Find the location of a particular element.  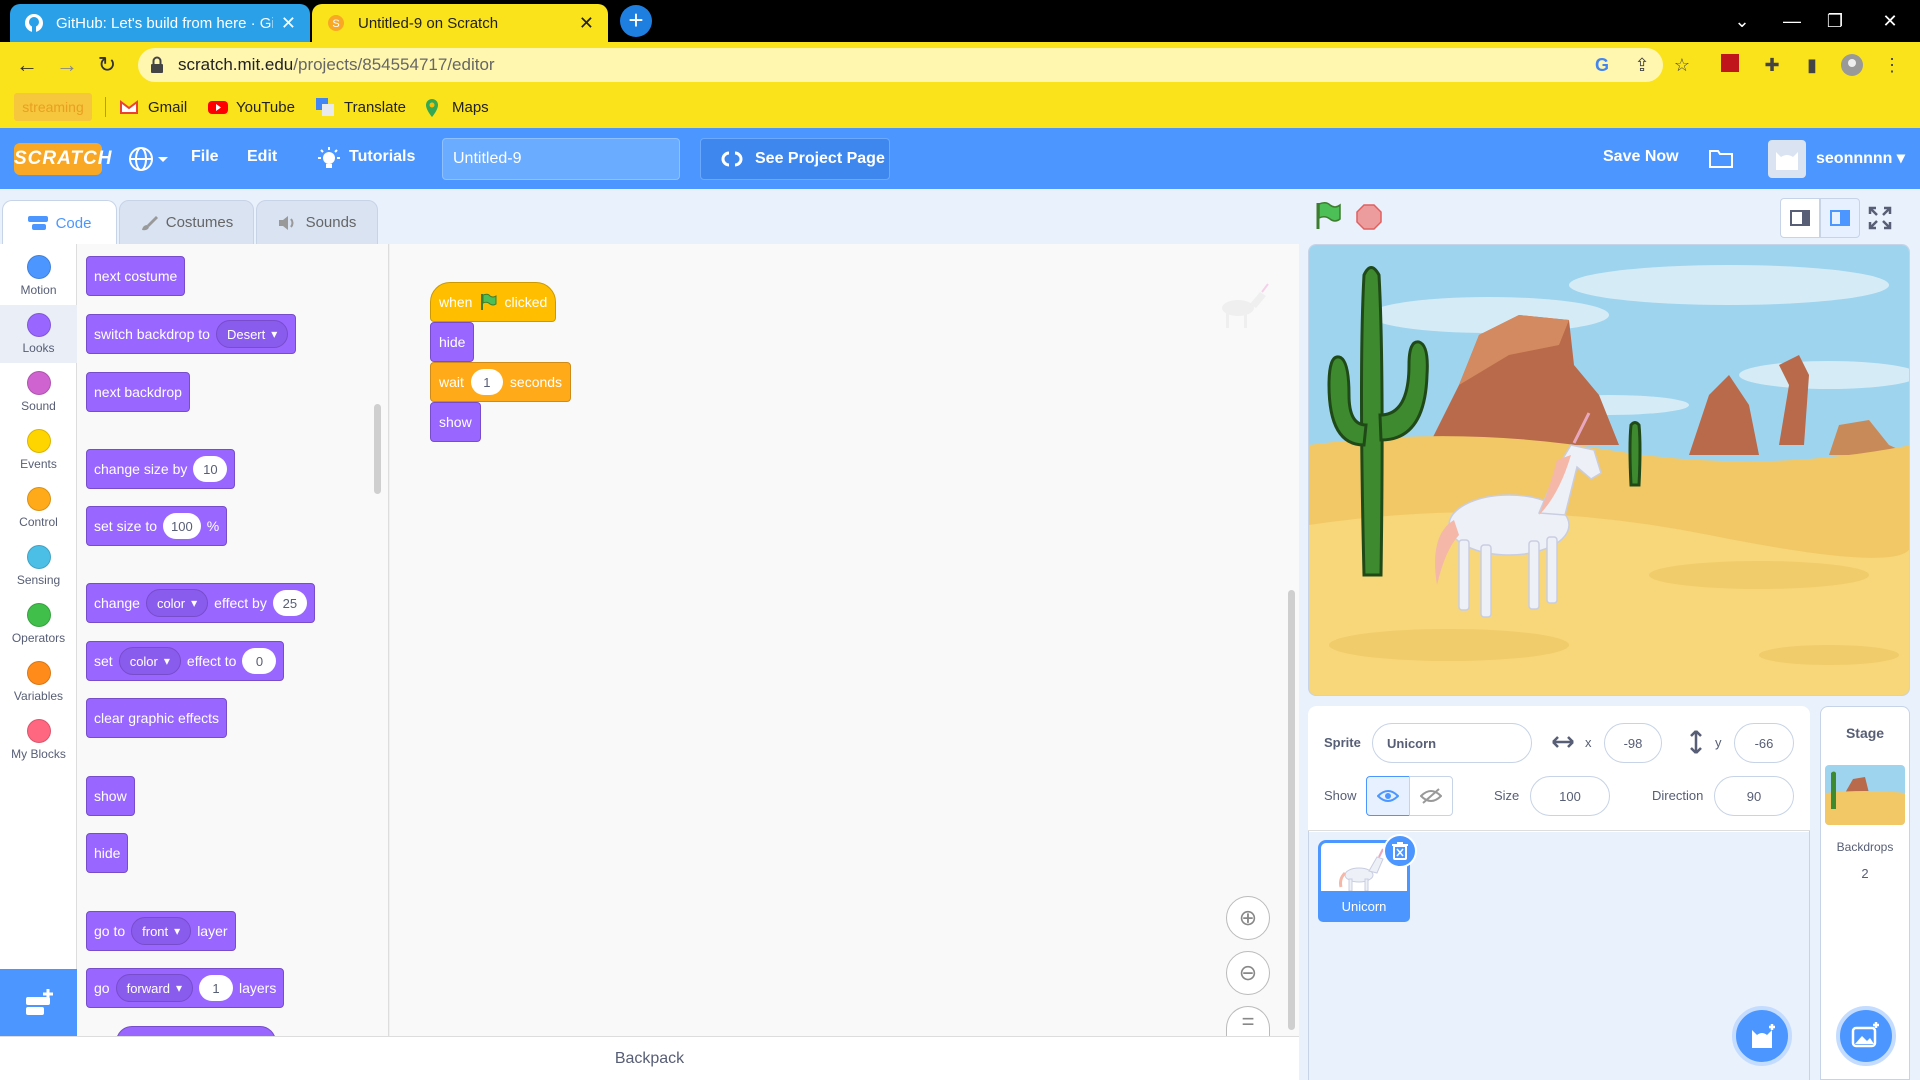

block-hide: hide is located at coordinates (107, 853).